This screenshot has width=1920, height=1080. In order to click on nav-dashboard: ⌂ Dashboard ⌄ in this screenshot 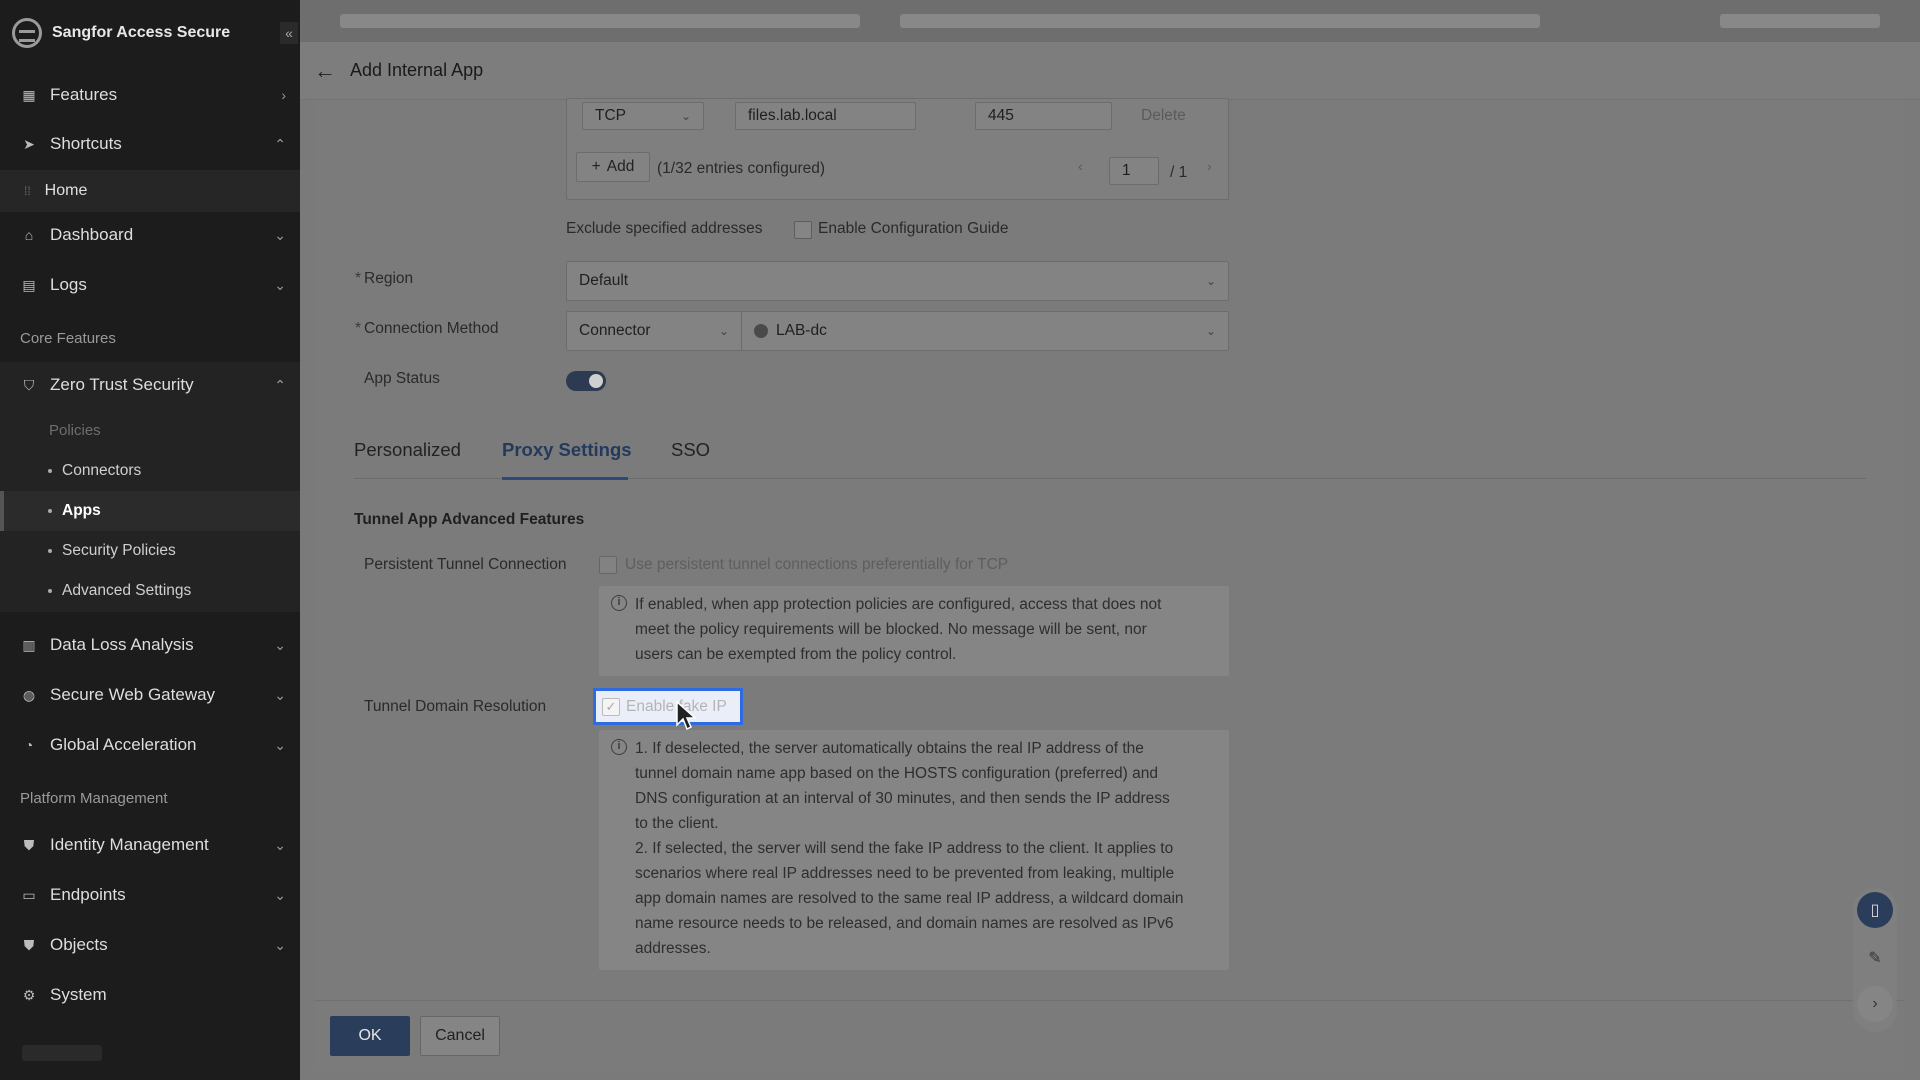, I will do `click(150, 235)`.